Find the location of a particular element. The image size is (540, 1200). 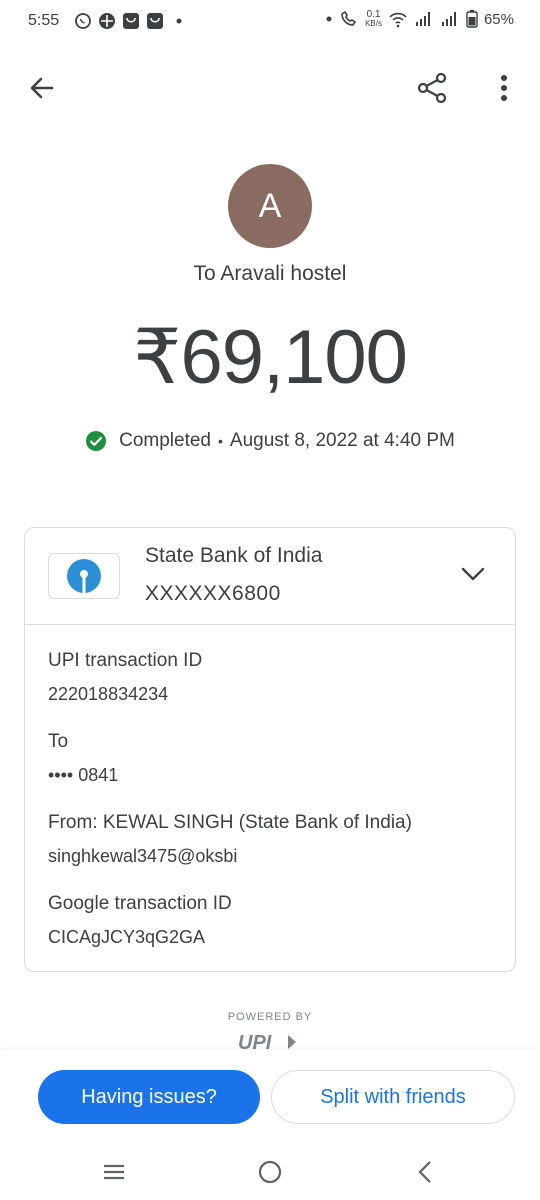

bank-logo is located at coordinates (84, 576).